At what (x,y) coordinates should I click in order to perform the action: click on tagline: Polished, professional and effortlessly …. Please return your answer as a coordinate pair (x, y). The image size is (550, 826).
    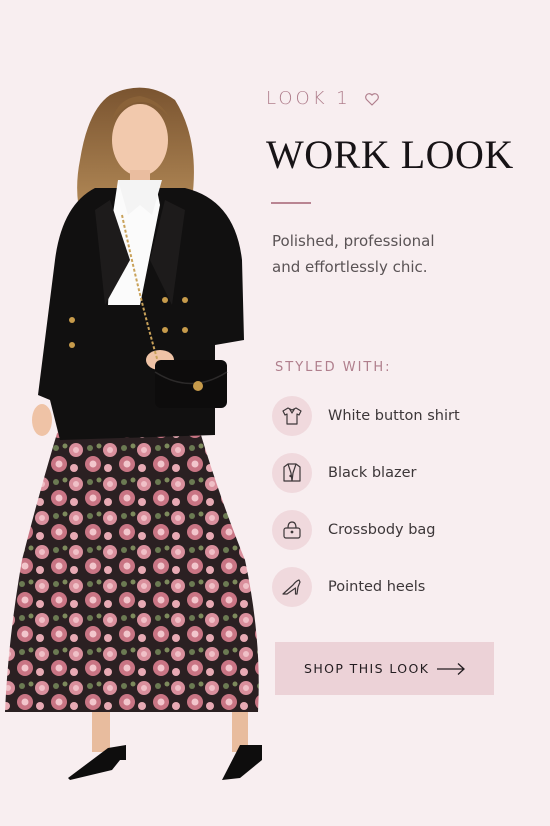
    Looking at the image, I should click on (387, 254).